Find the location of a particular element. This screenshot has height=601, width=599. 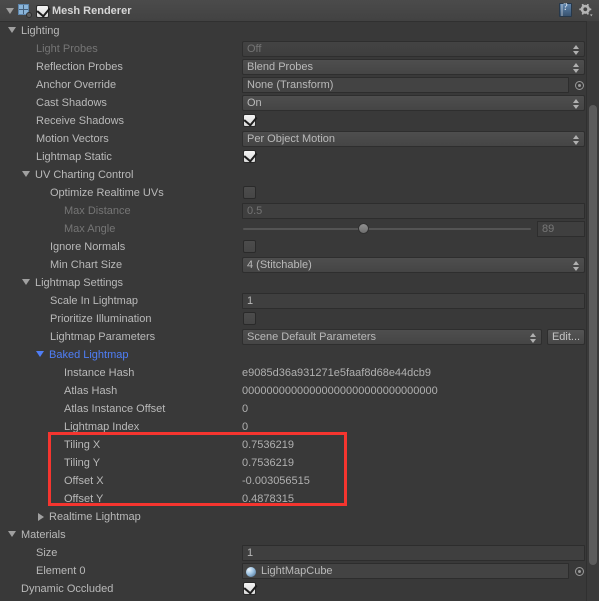

materials-foldout-icon is located at coordinates (12, 534).